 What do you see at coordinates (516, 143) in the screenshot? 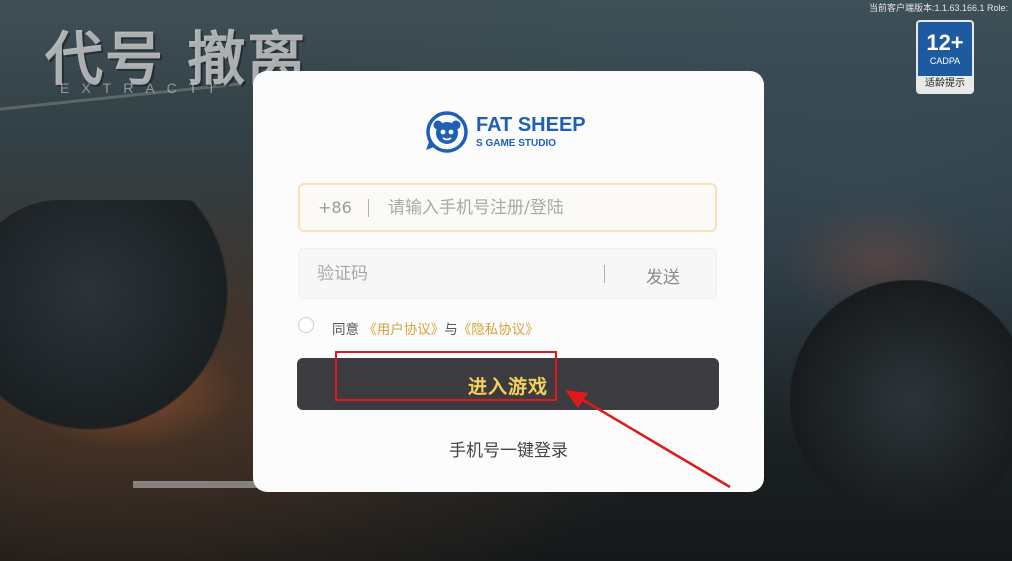
I see `studio-subtitle: S GAME STUDIO` at bounding box center [516, 143].